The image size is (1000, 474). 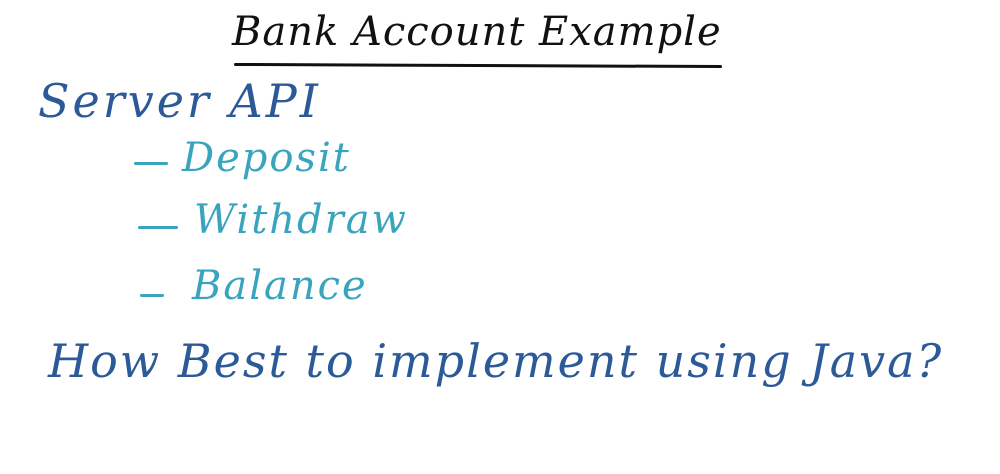 I want to click on page-title: Bank Account Example, so click(x=477, y=32).